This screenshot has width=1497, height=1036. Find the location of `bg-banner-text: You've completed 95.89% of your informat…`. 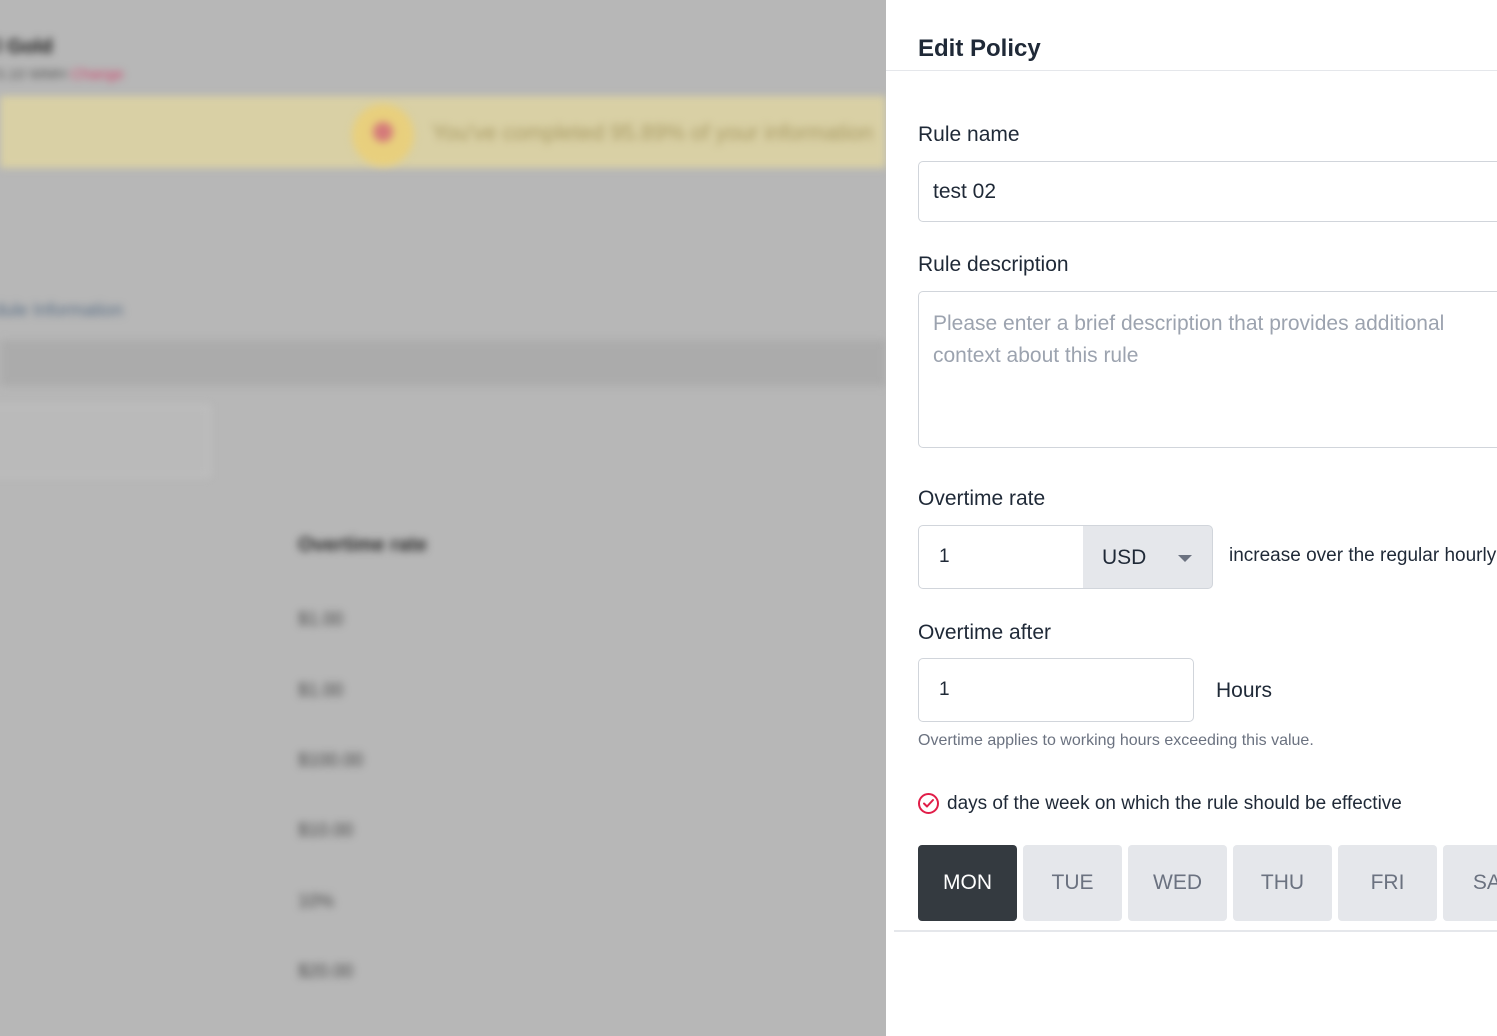

bg-banner-text: You've completed 95.89% of your informat… is located at coordinates (653, 132).